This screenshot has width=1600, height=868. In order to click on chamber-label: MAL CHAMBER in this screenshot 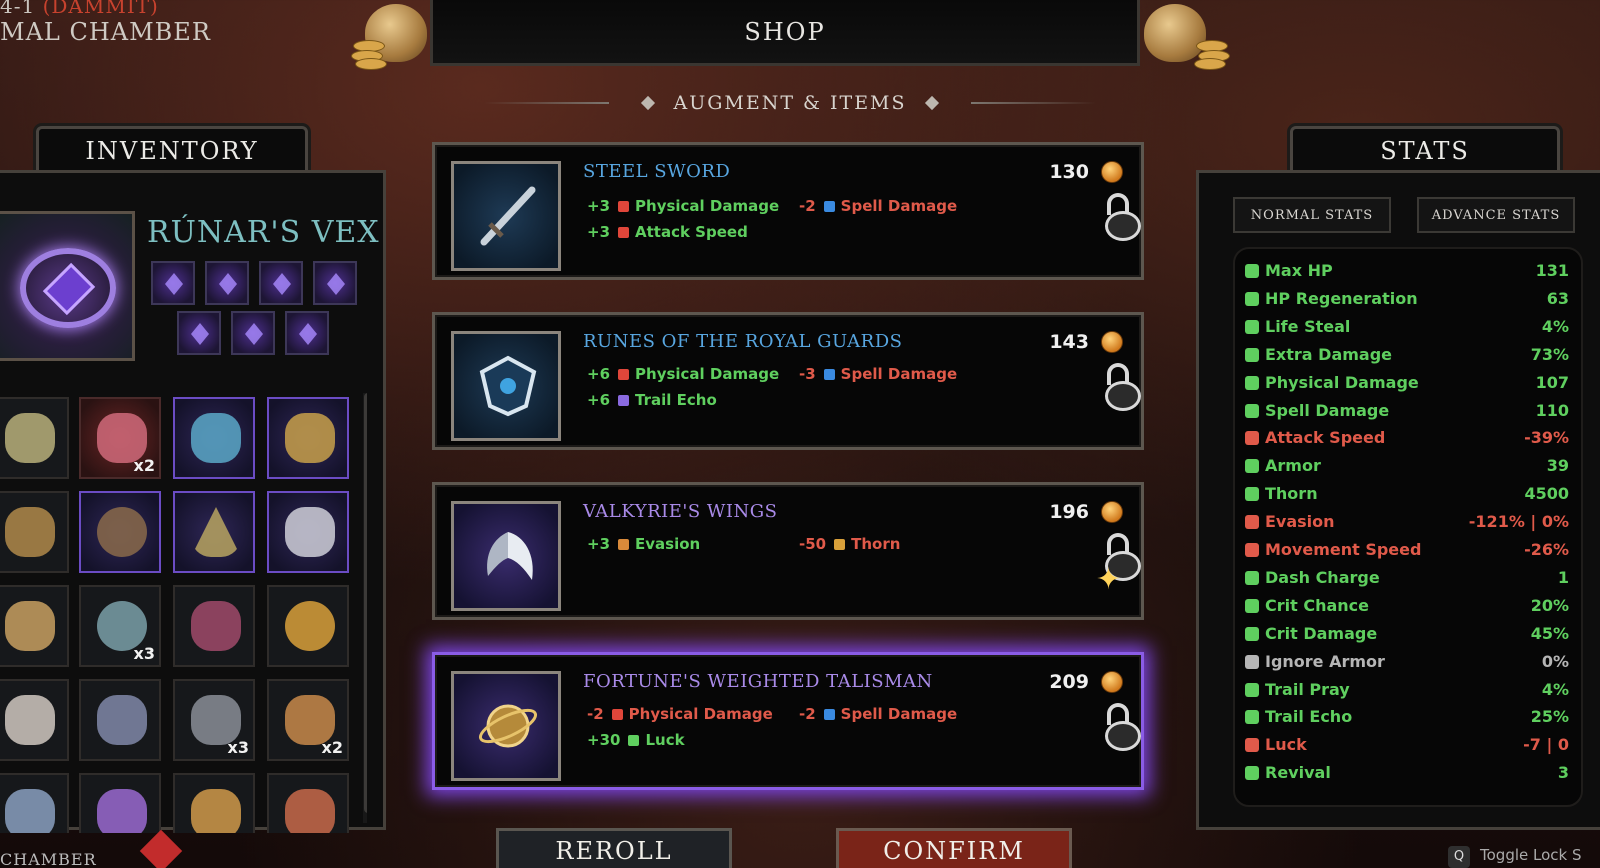, I will do `click(105, 32)`.